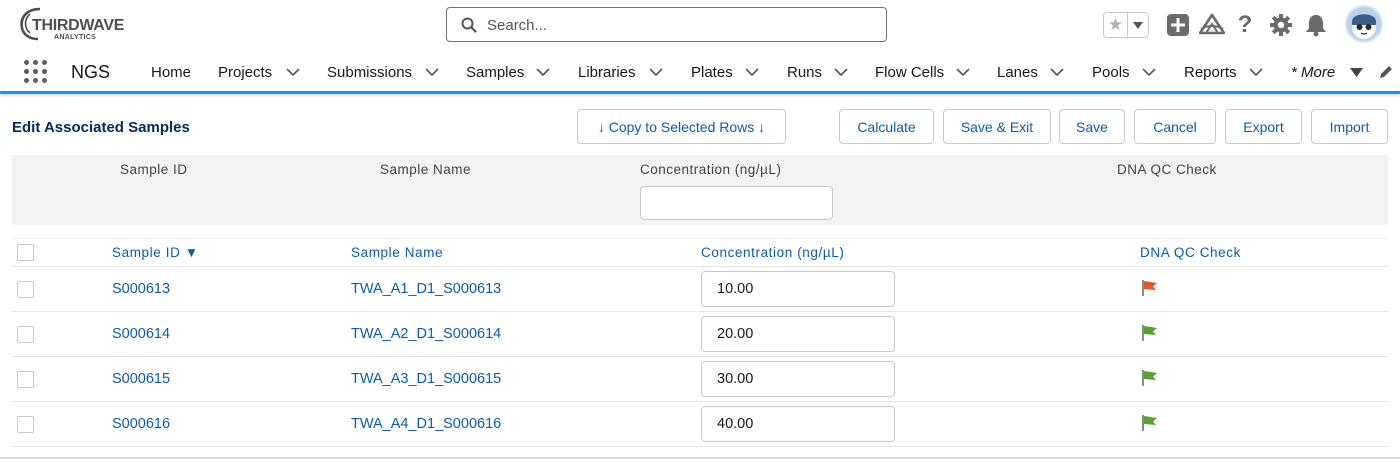 This screenshot has width=1400, height=469. What do you see at coordinates (607, 72) in the screenshot?
I see `nav-item-libraries: Libraries` at bounding box center [607, 72].